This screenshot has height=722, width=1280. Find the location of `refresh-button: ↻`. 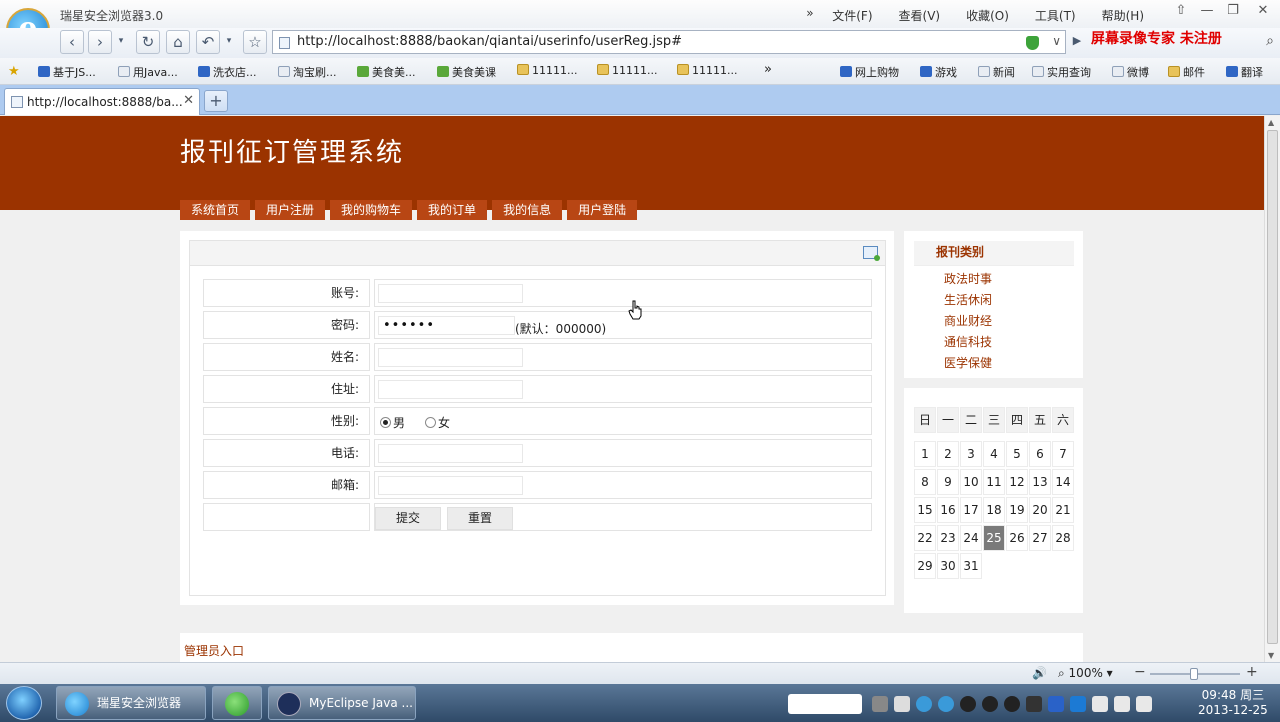

refresh-button: ↻ is located at coordinates (148, 42).